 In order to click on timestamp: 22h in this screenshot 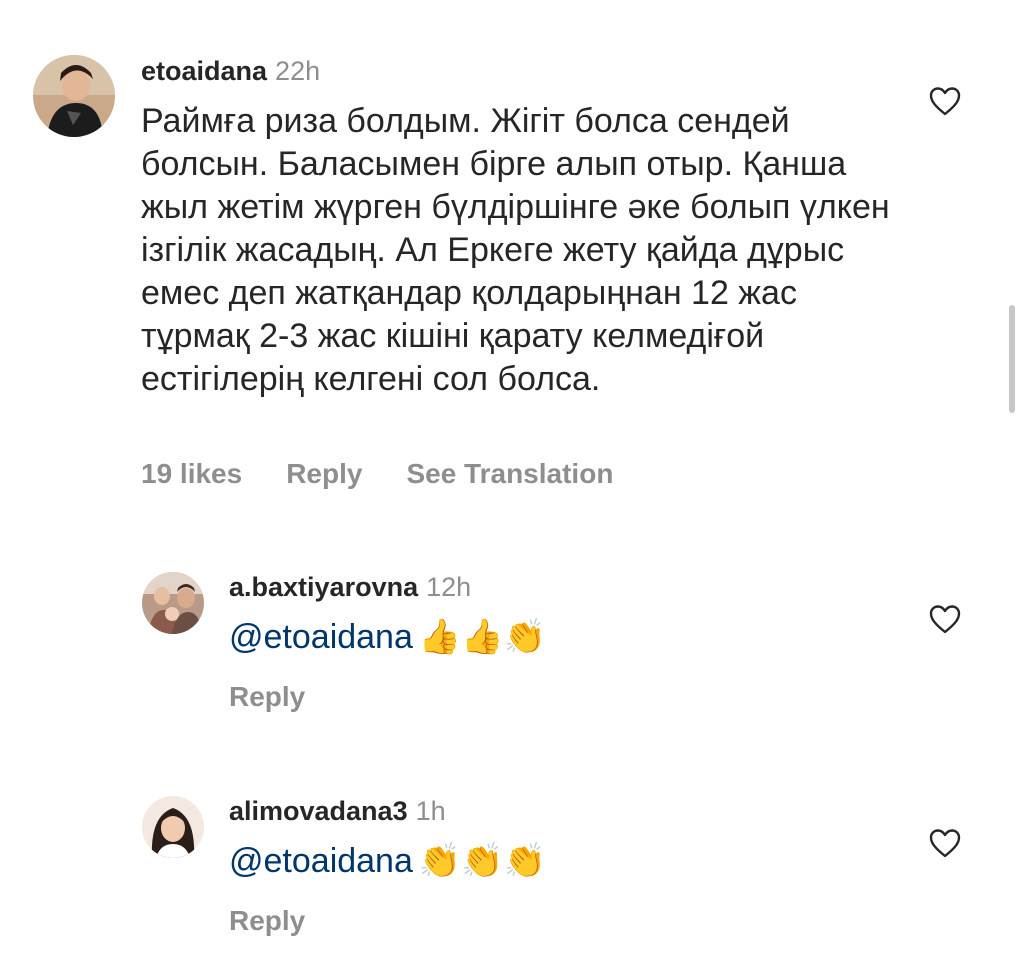, I will do `click(298, 71)`.